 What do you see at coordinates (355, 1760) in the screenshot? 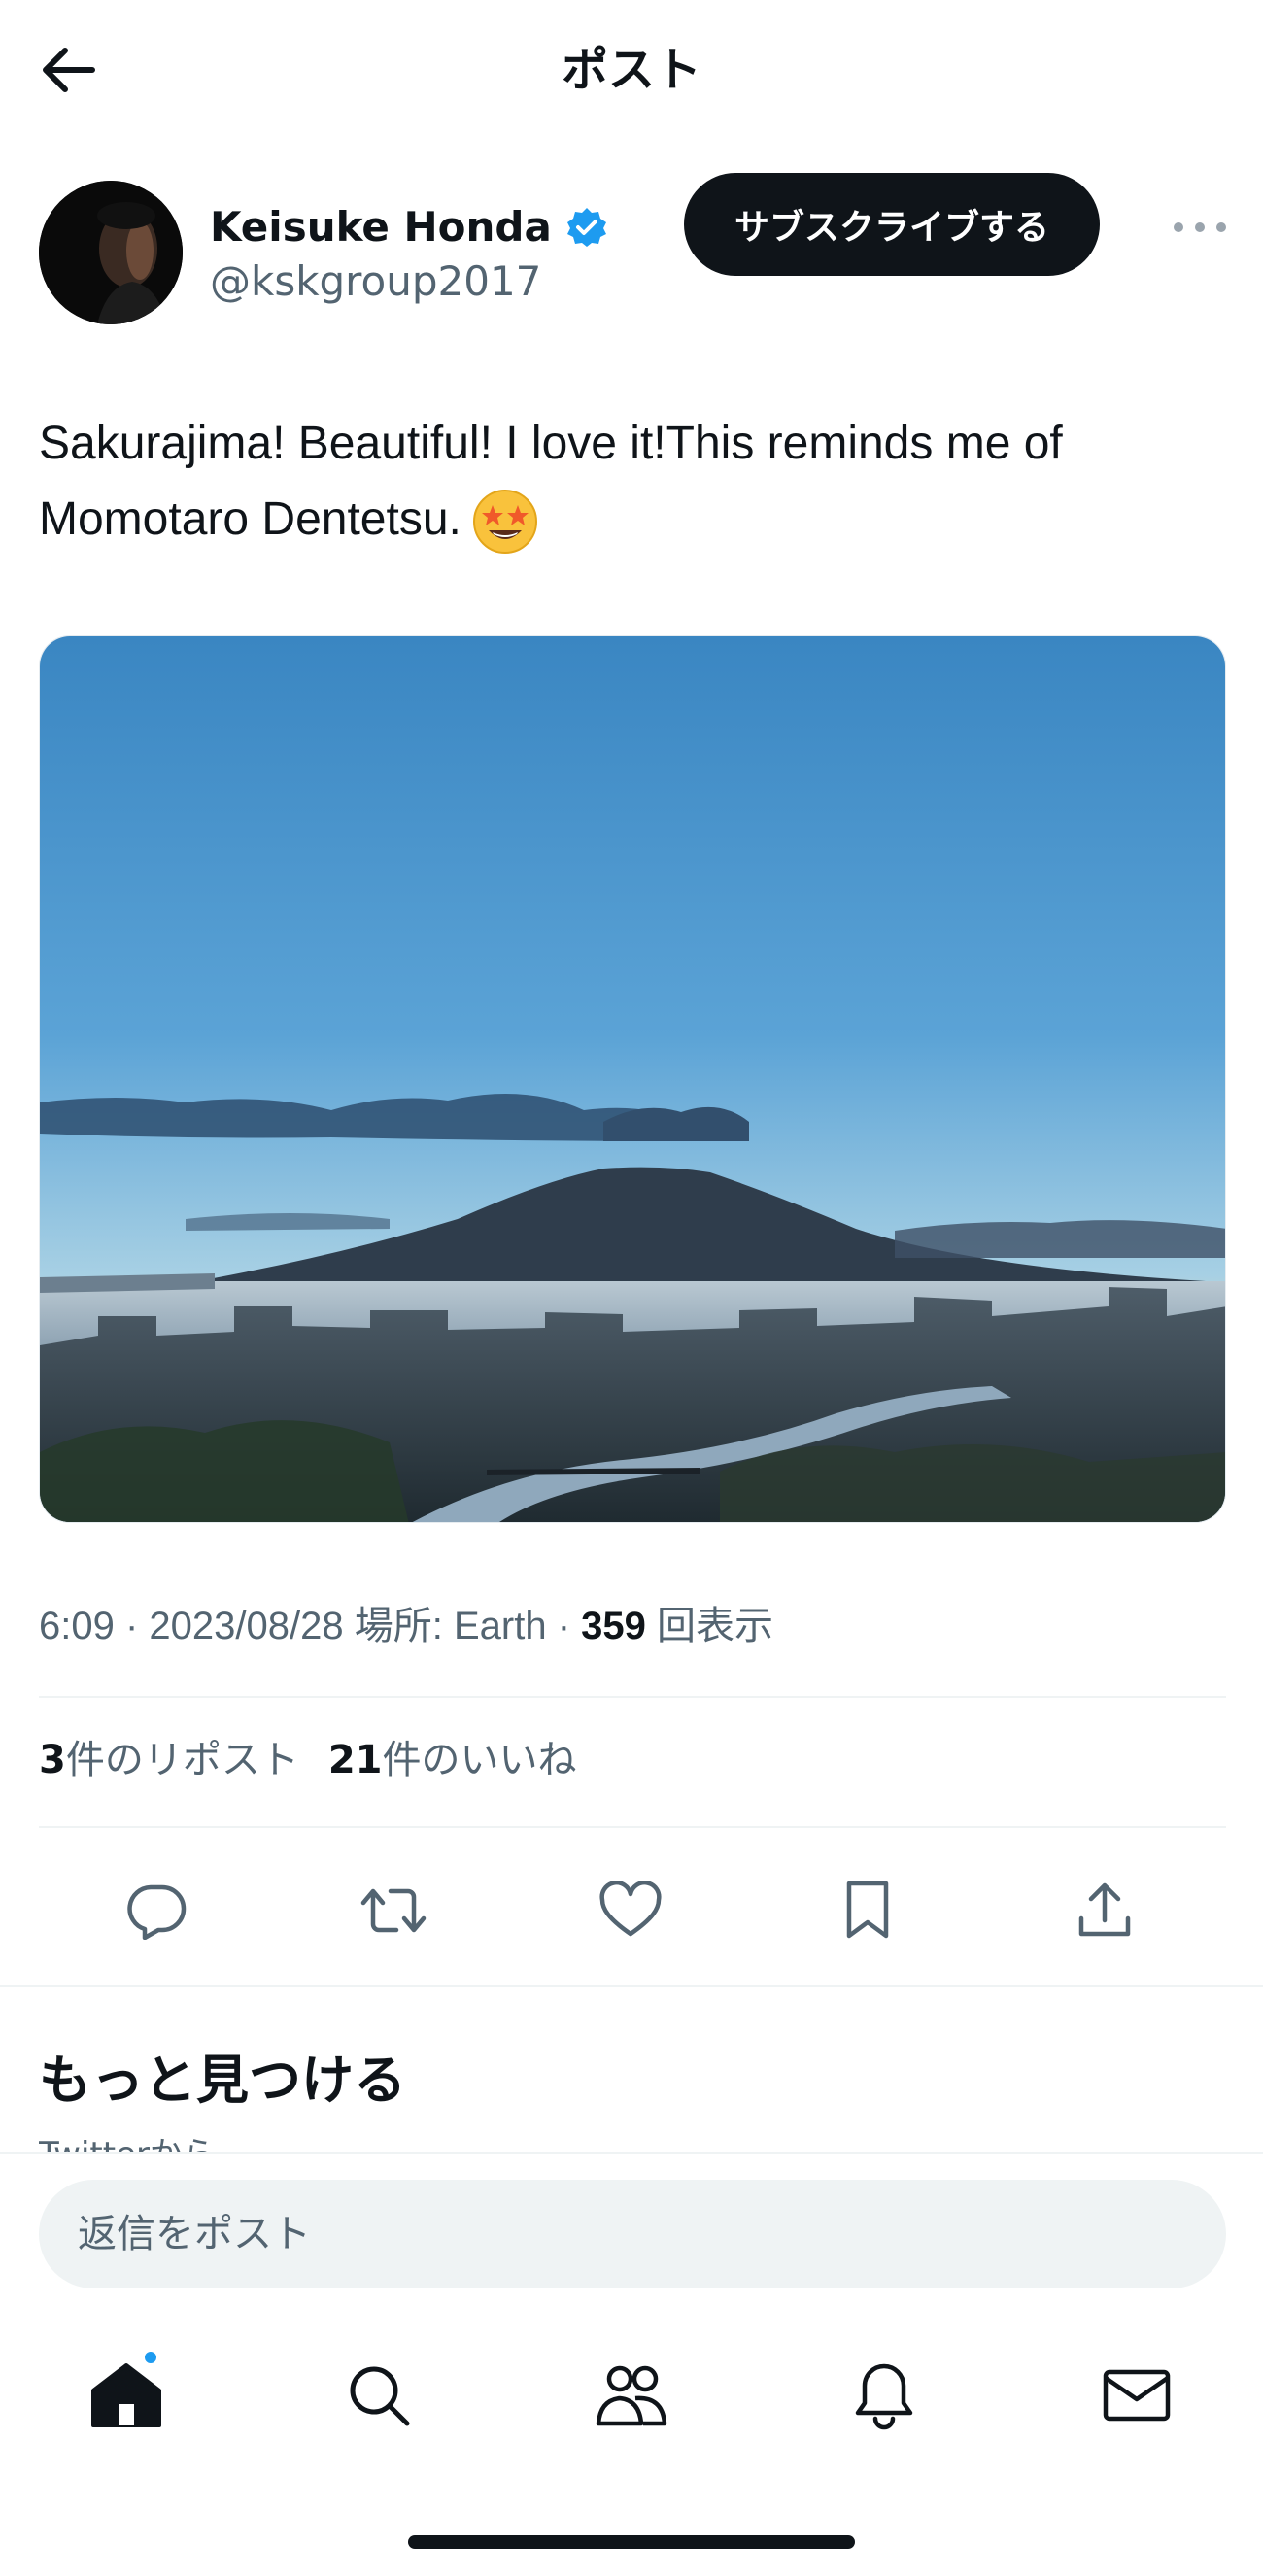
I see `likes-count: 21` at bounding box center [355, 1760].